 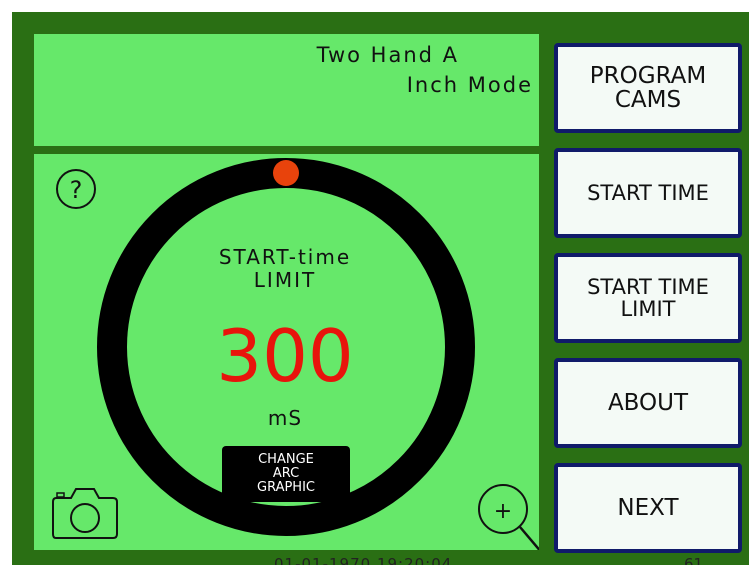 I want to click on start-time-limit-label: START TIME LIMIT, so click(x=648, y=297).